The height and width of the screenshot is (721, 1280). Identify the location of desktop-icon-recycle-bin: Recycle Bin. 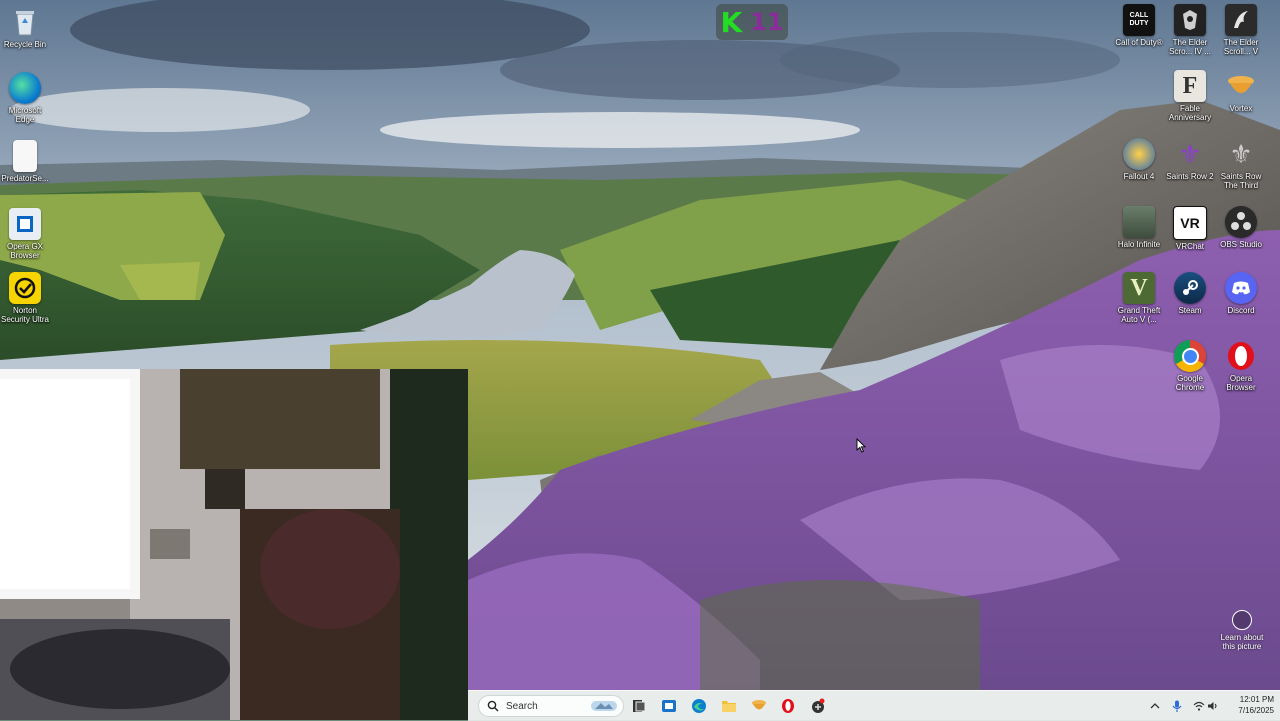
(25, 27).